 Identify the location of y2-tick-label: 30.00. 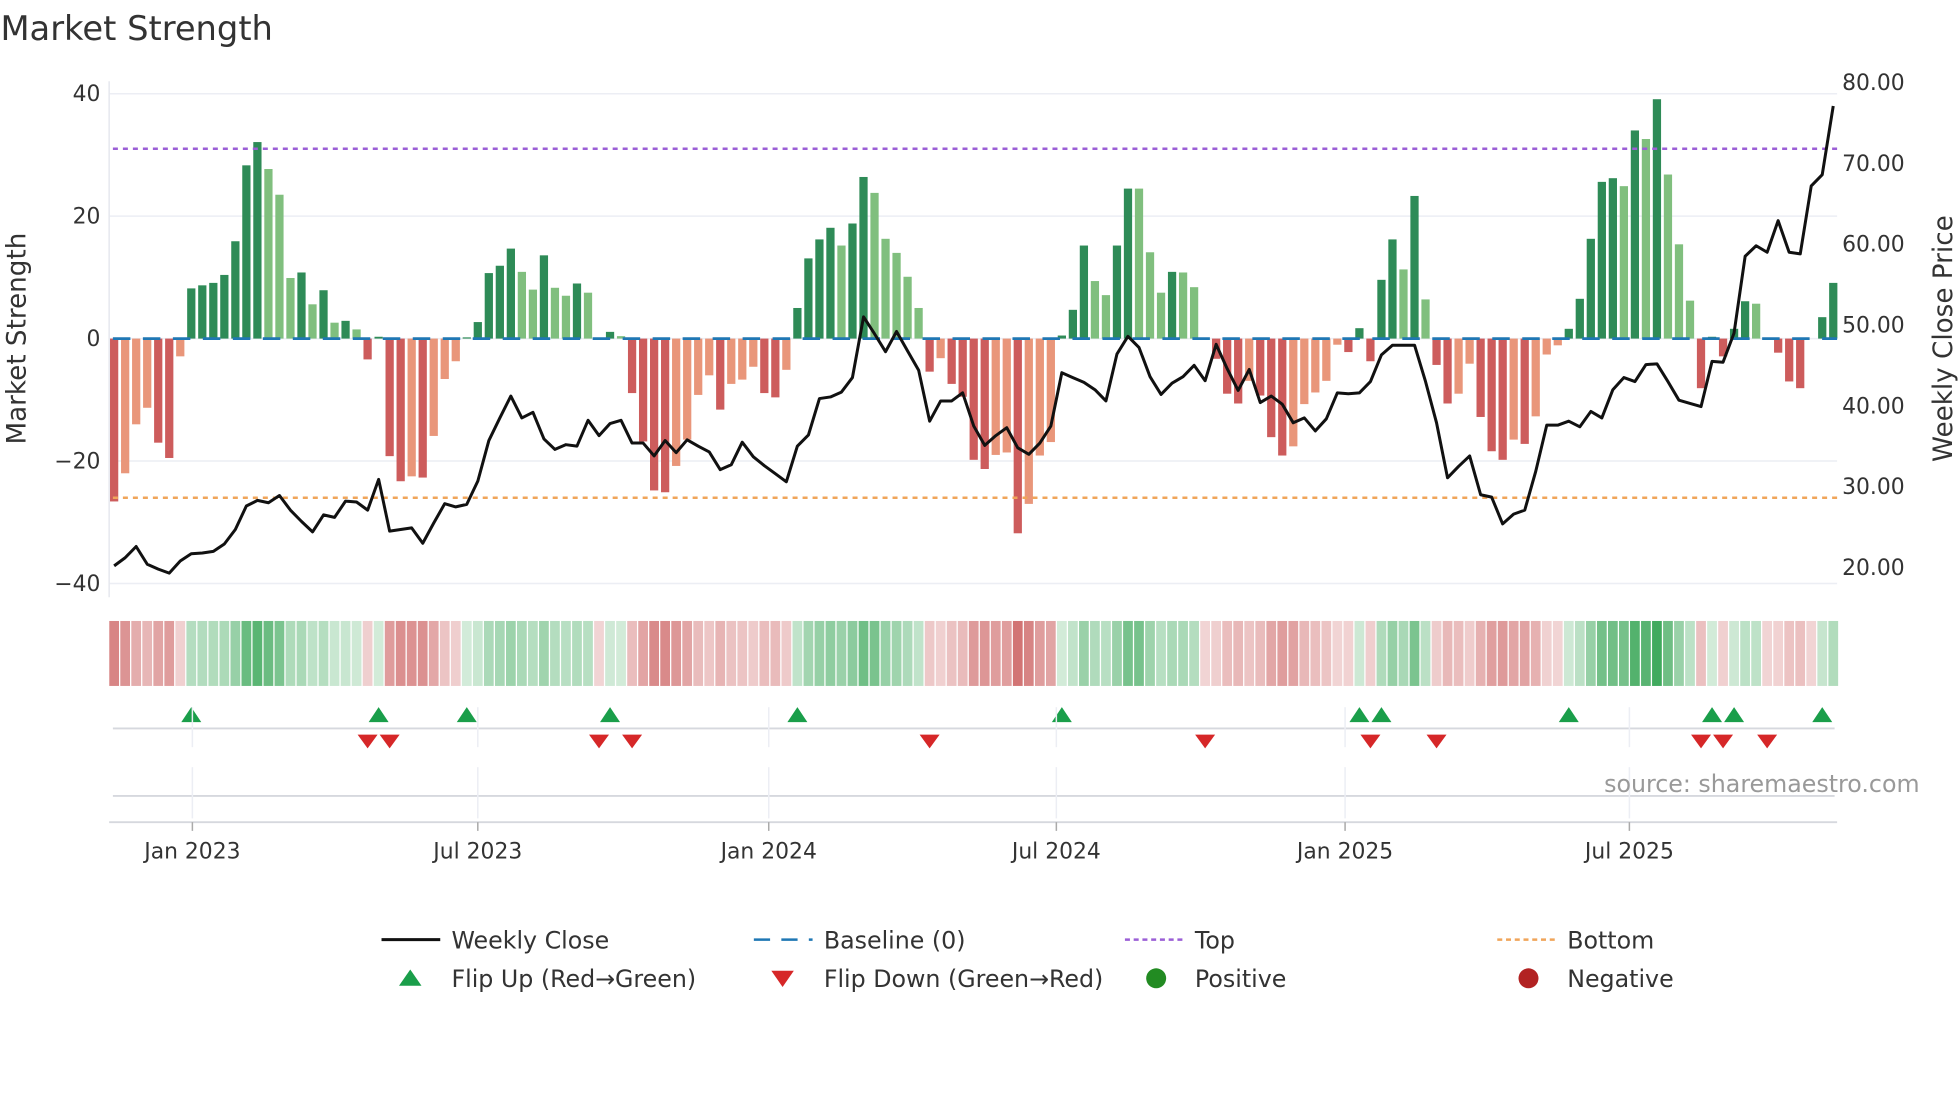
(1873, 487).